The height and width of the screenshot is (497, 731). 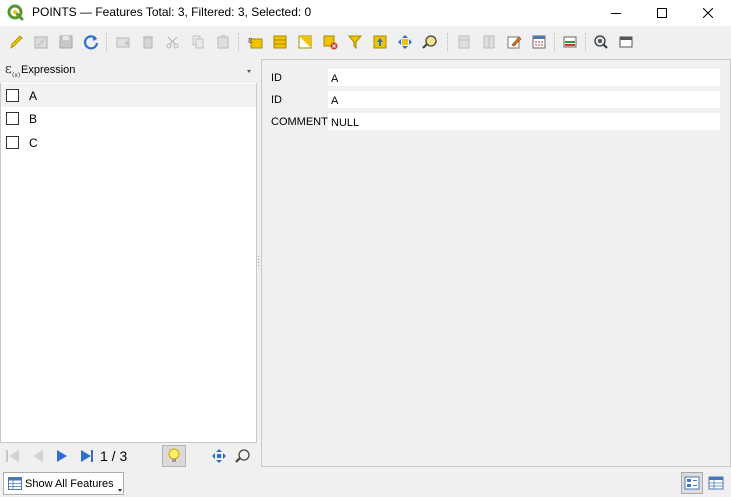 What do you see at coordinates (299, 122) in the screenshot?
I see `field-label: COMMENT` at bounding box center [299, 122].